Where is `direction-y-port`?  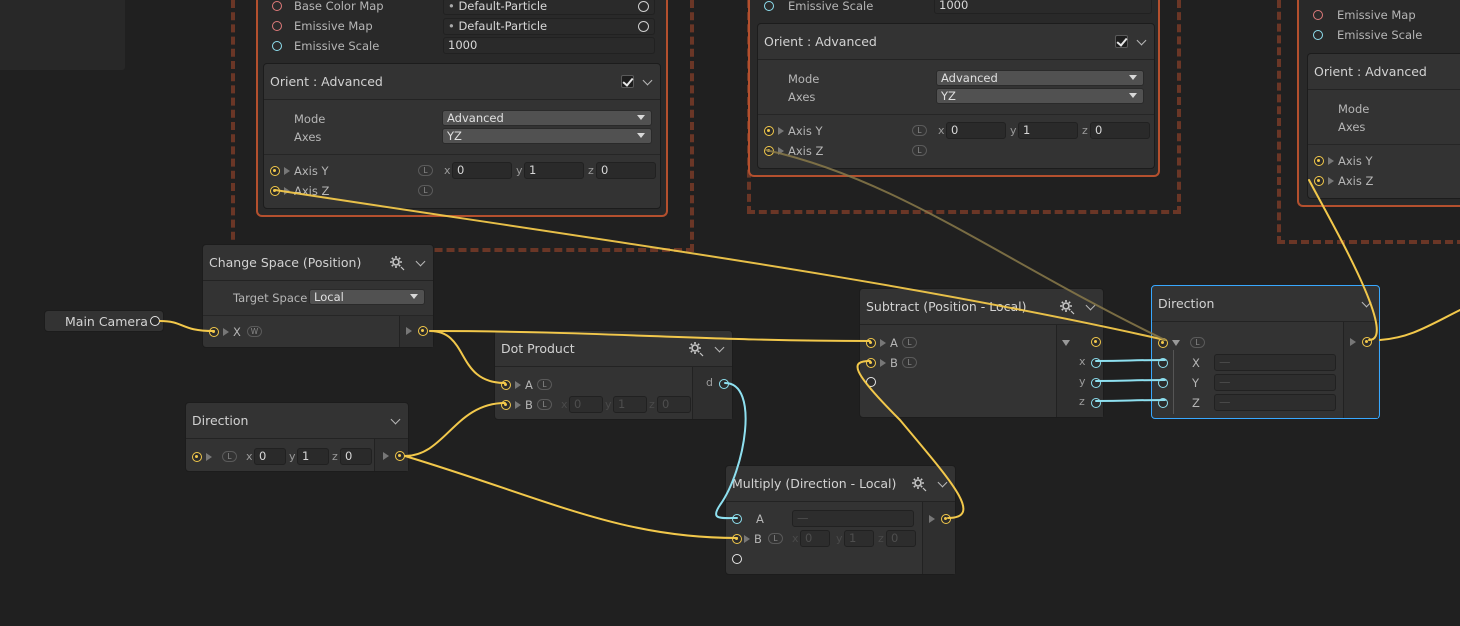 direction-y-port is located at coordinates (1163, 383).